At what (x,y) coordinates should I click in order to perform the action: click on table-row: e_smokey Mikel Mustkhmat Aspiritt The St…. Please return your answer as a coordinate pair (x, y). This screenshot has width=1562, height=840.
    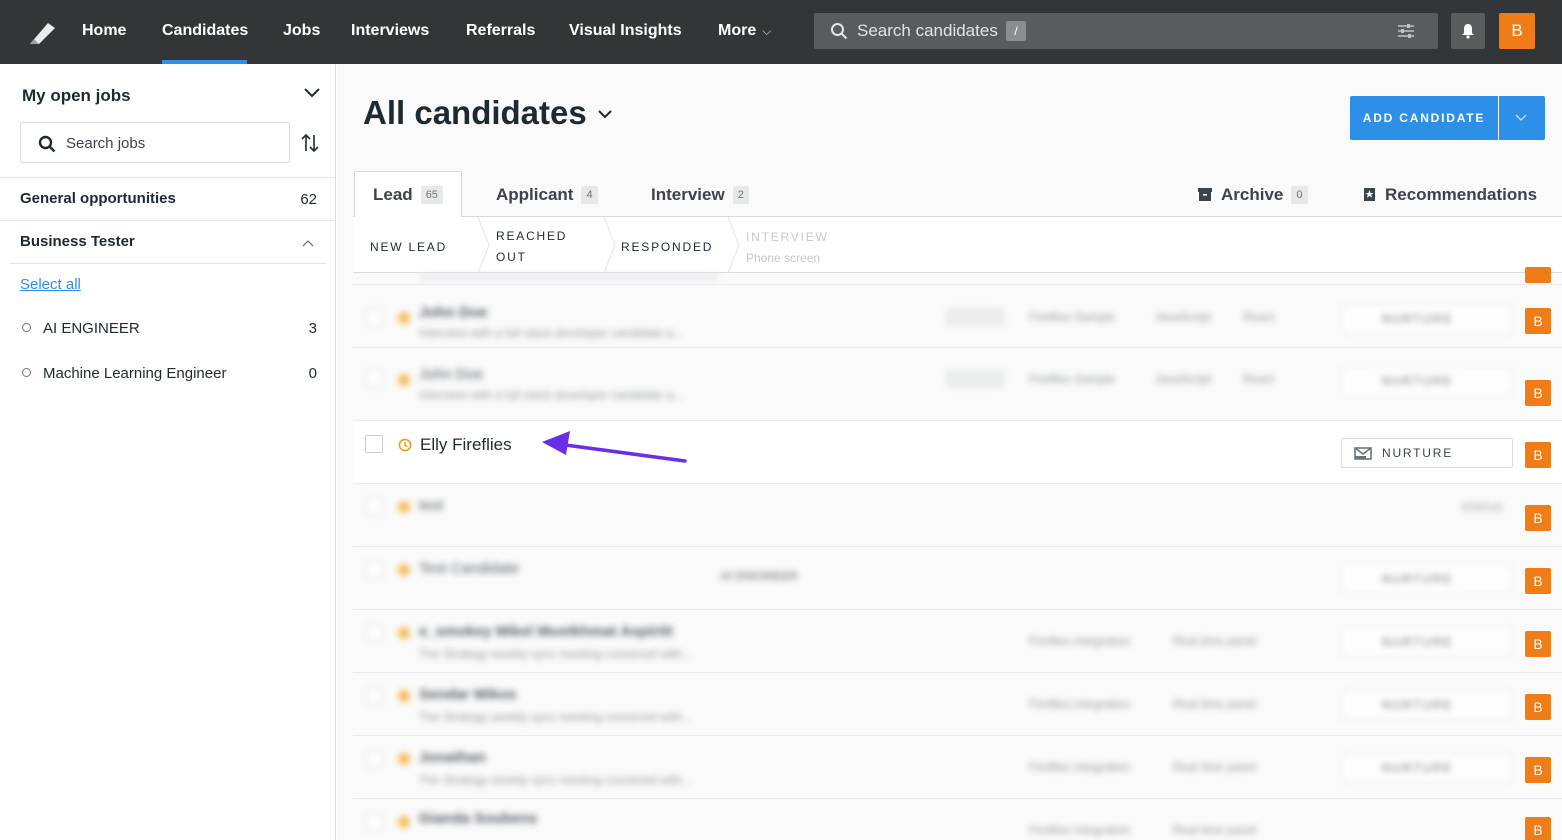
    Looking at the image, I should click on (957, 641).